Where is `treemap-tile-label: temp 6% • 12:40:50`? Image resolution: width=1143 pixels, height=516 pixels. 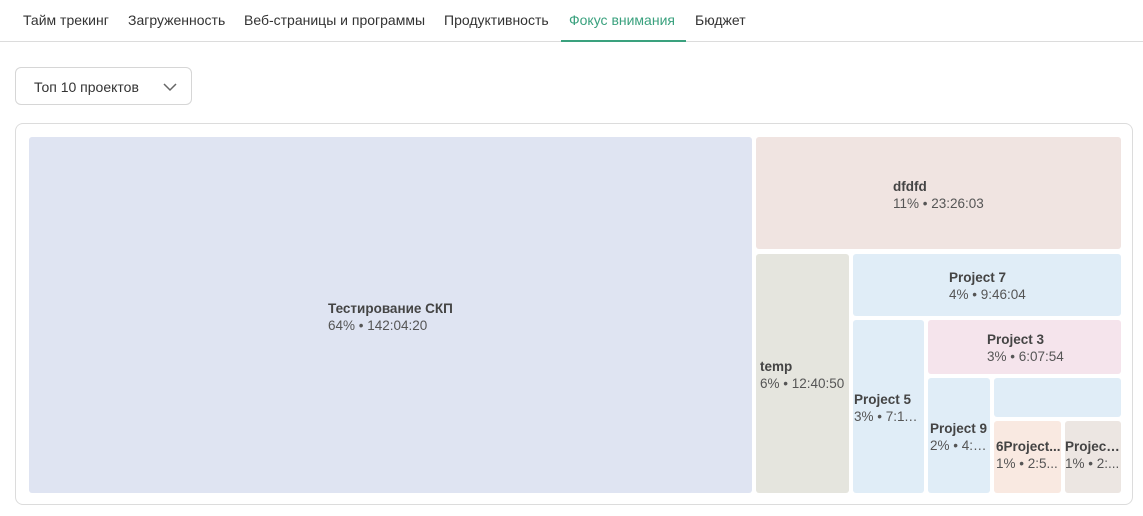 treemap-tile-label: temp 6% • 12:40:50 is located at coordinates (802, 375).